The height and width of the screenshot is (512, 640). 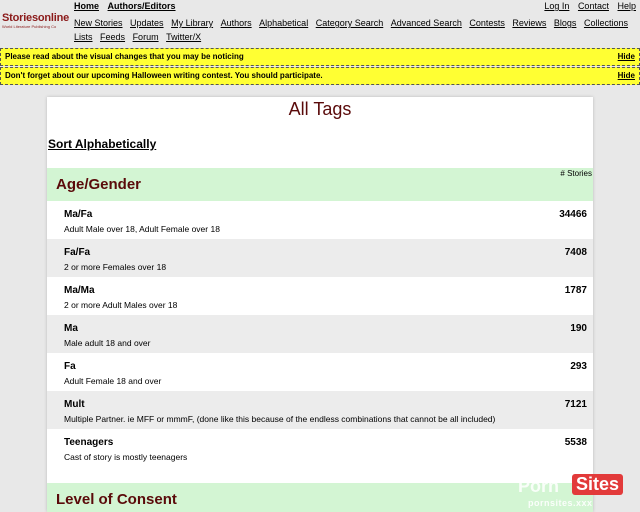 I want to click on top-nav: Home Authors/Editors, so click(x=128, y=6).